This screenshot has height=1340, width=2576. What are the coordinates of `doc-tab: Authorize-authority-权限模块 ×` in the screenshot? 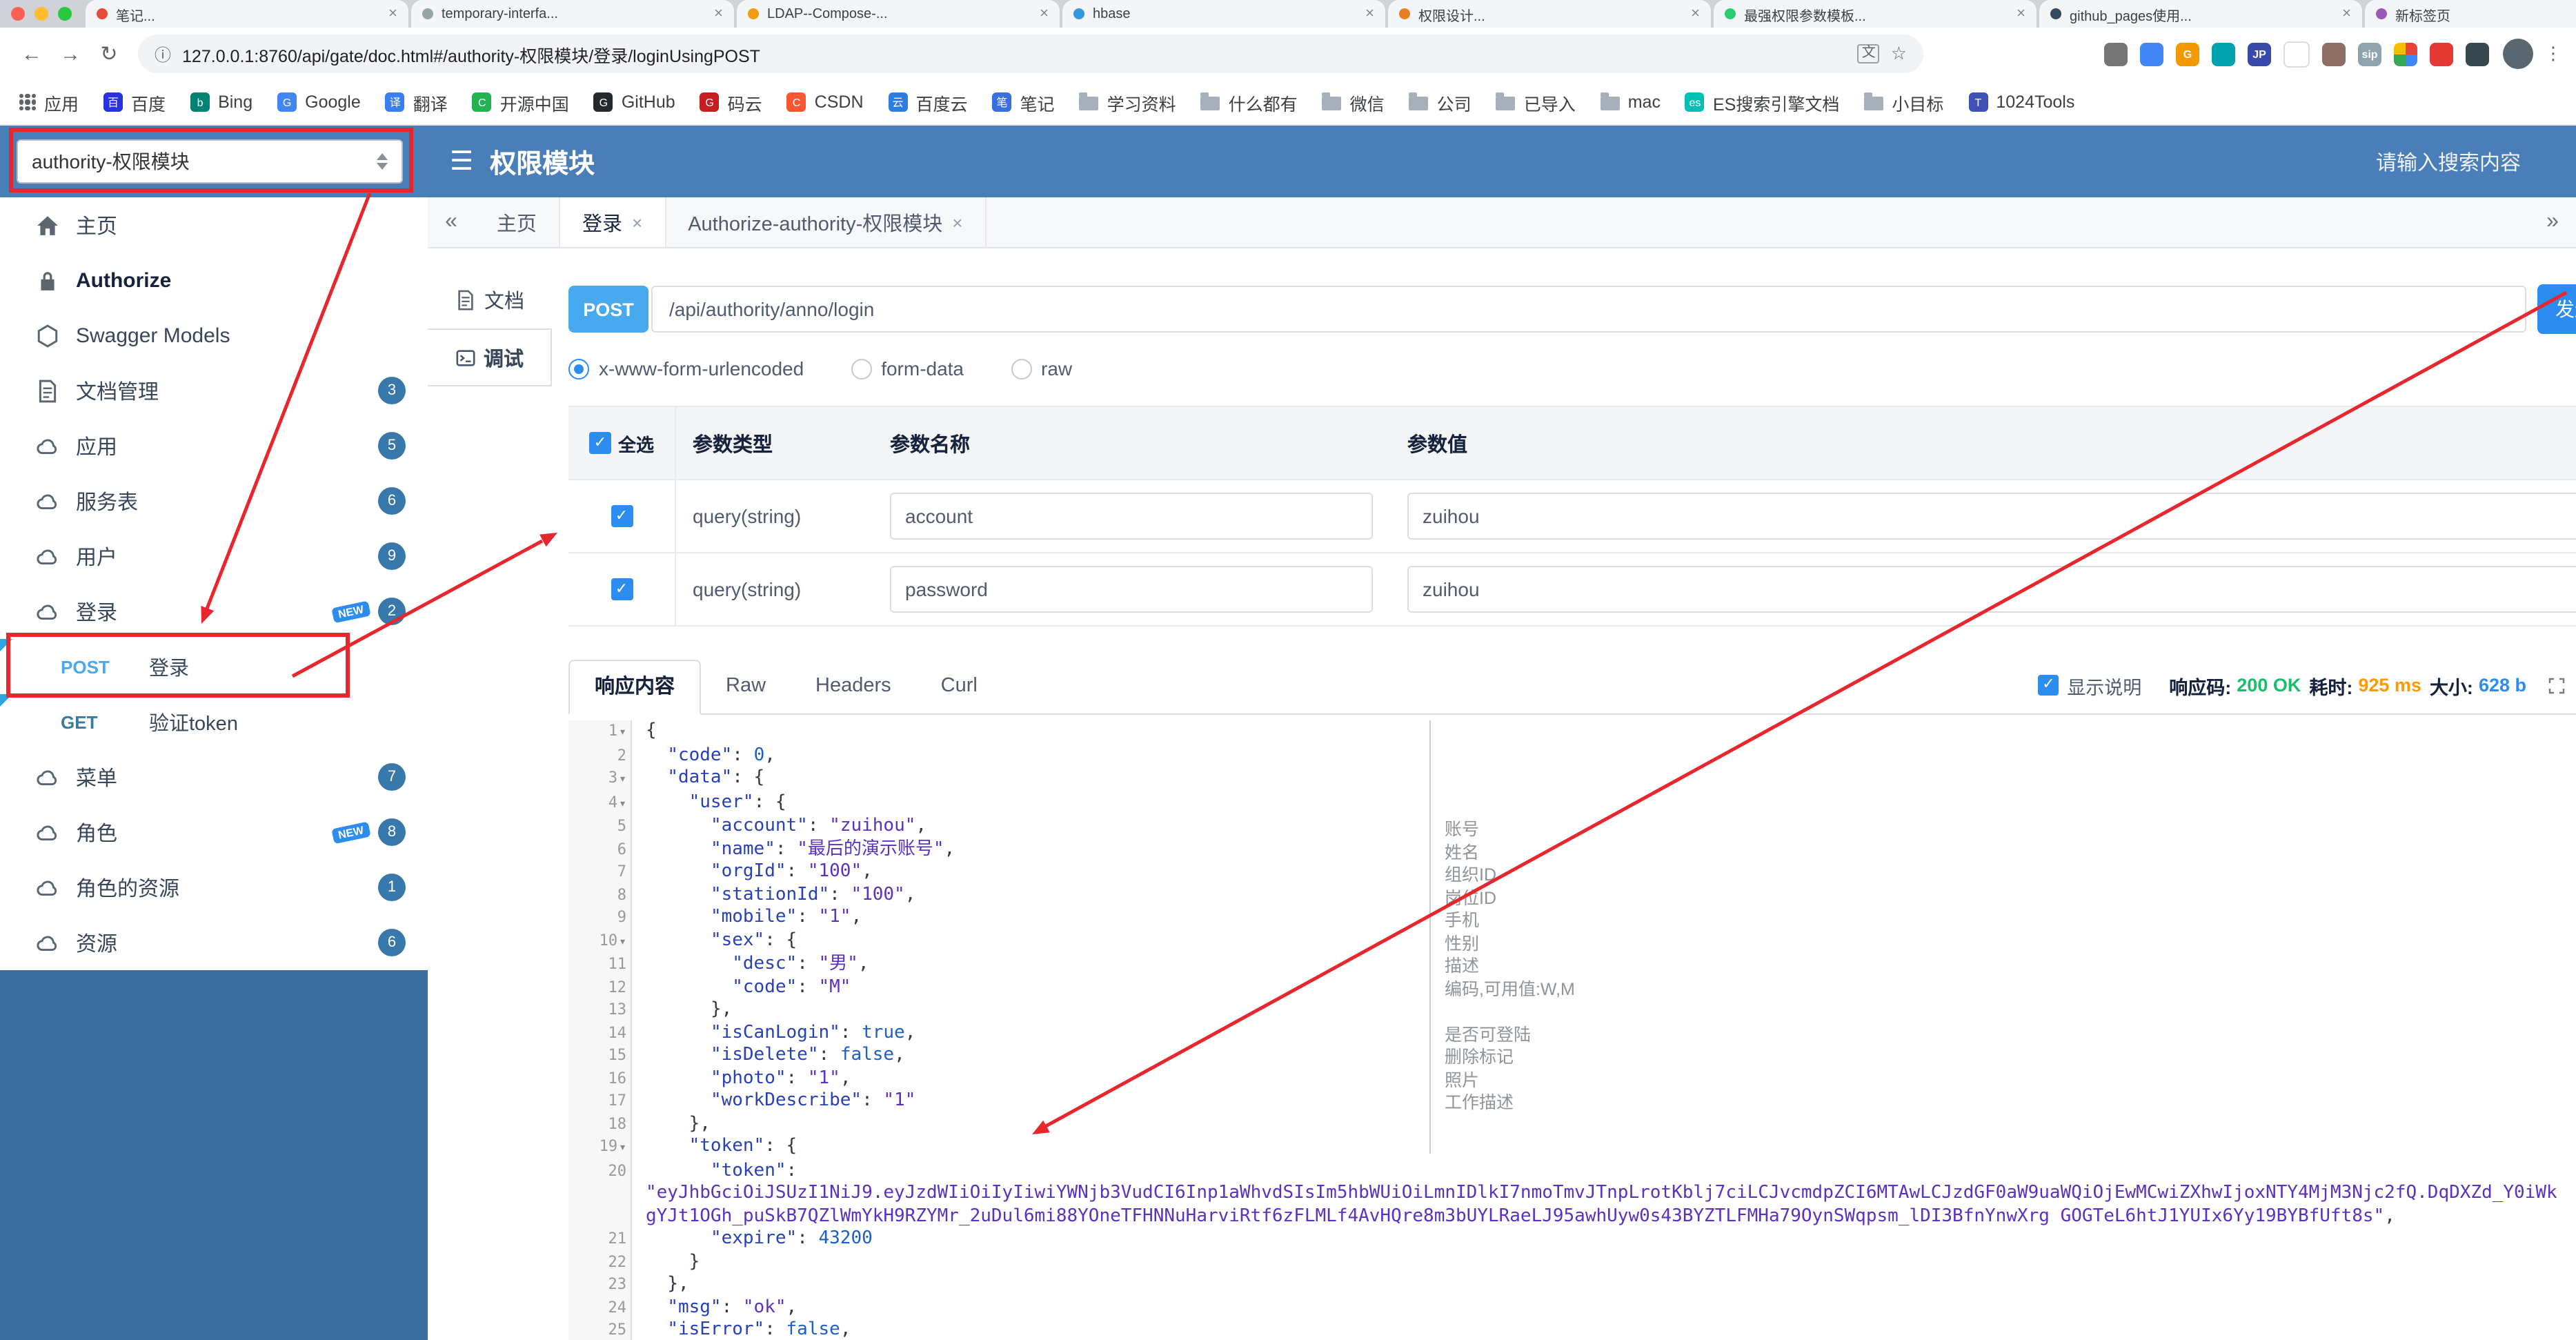 It's located at (826, 222).